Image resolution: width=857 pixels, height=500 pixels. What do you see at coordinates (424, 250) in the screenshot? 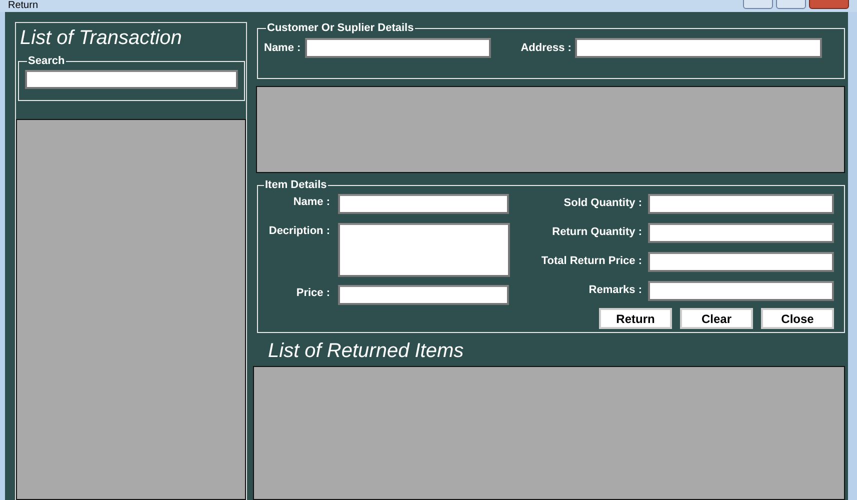
I see `text-area` at bounding box center [424, 250].